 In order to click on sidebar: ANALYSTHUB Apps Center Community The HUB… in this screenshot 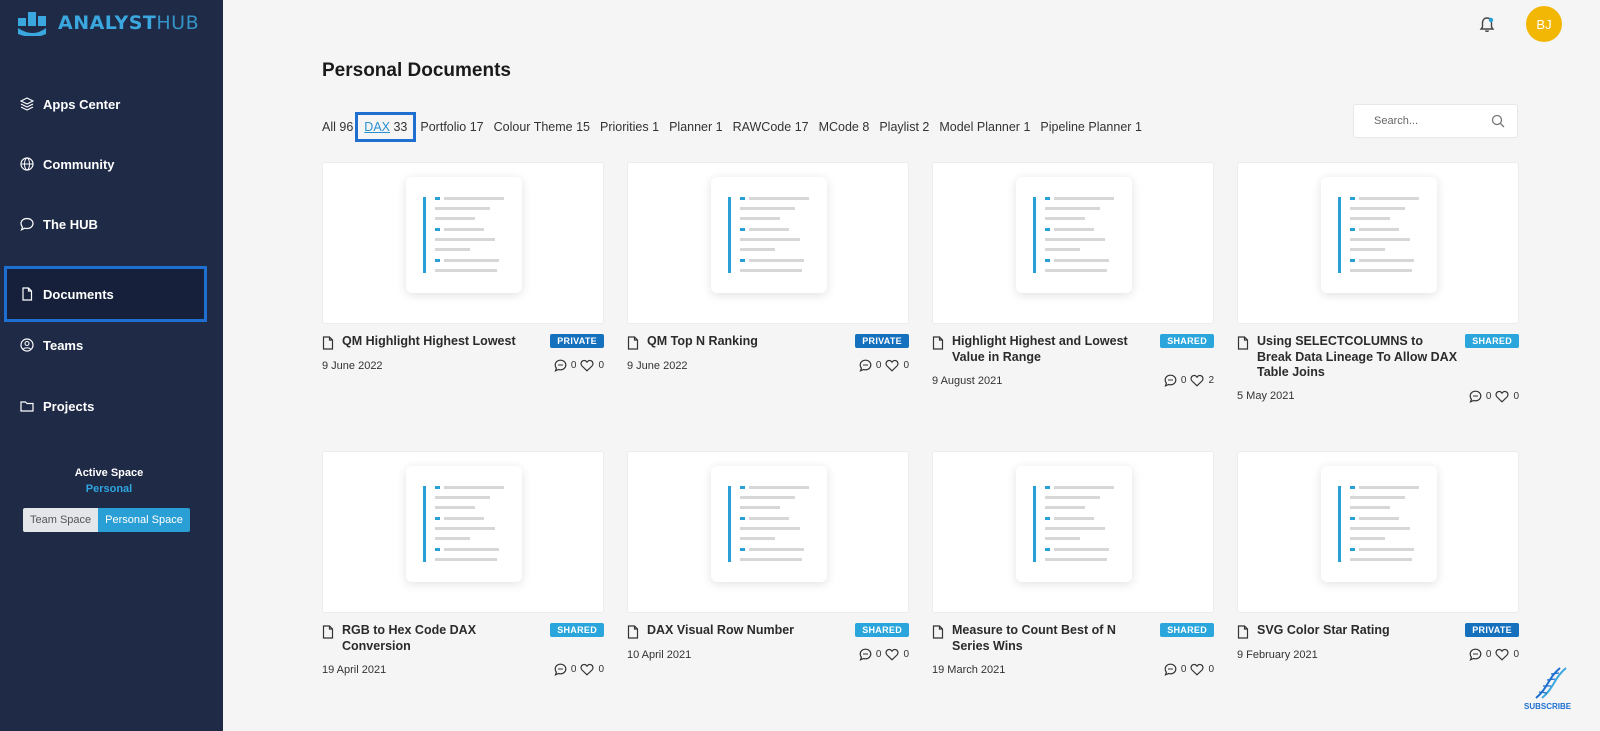, I will do `click(111, 365)`.